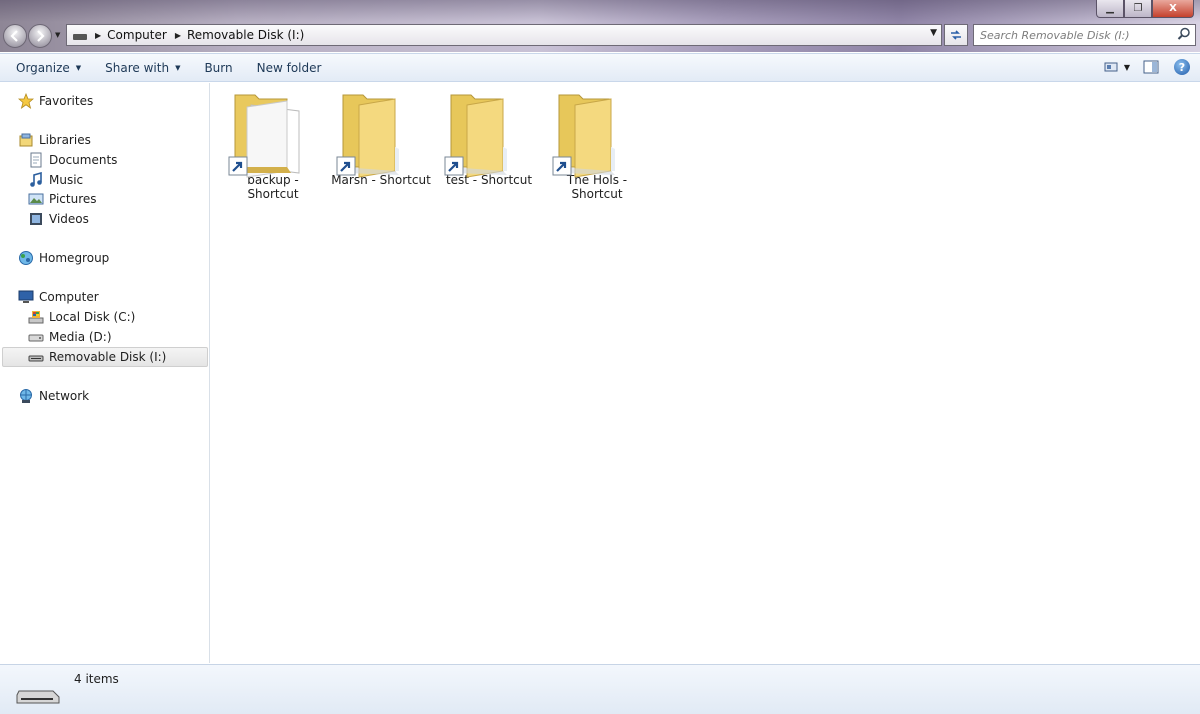  Describe the element at coordinates (66, 180) in the screenshot. I see `sidebar-item-label: Music` at that location.